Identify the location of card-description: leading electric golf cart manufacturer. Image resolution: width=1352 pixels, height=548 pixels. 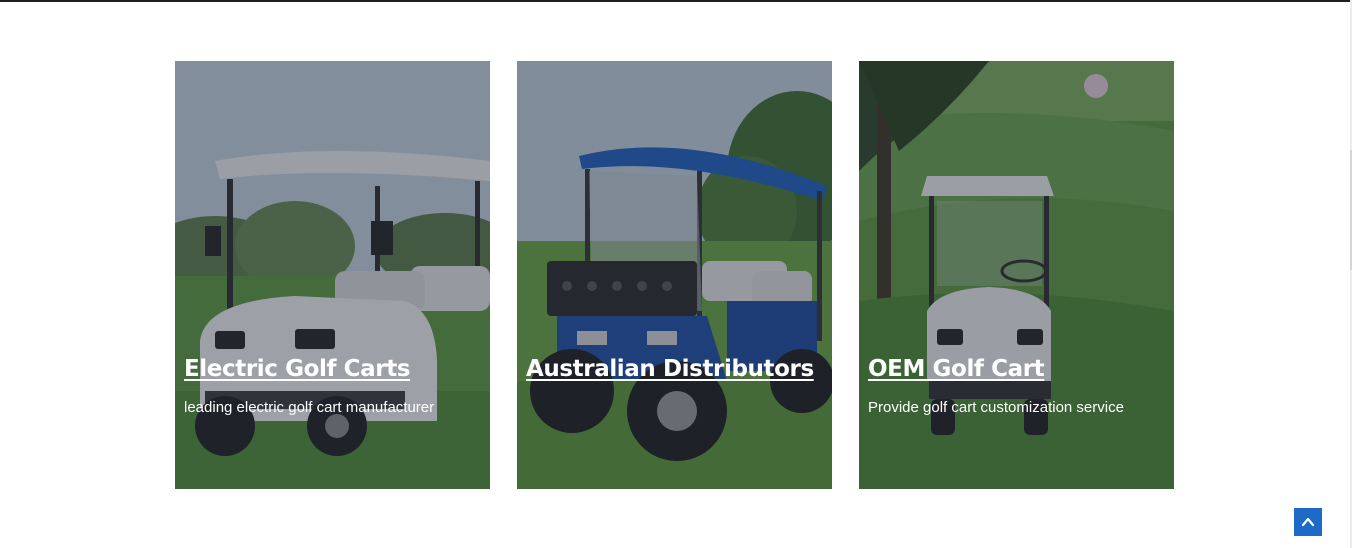
(309, 407).